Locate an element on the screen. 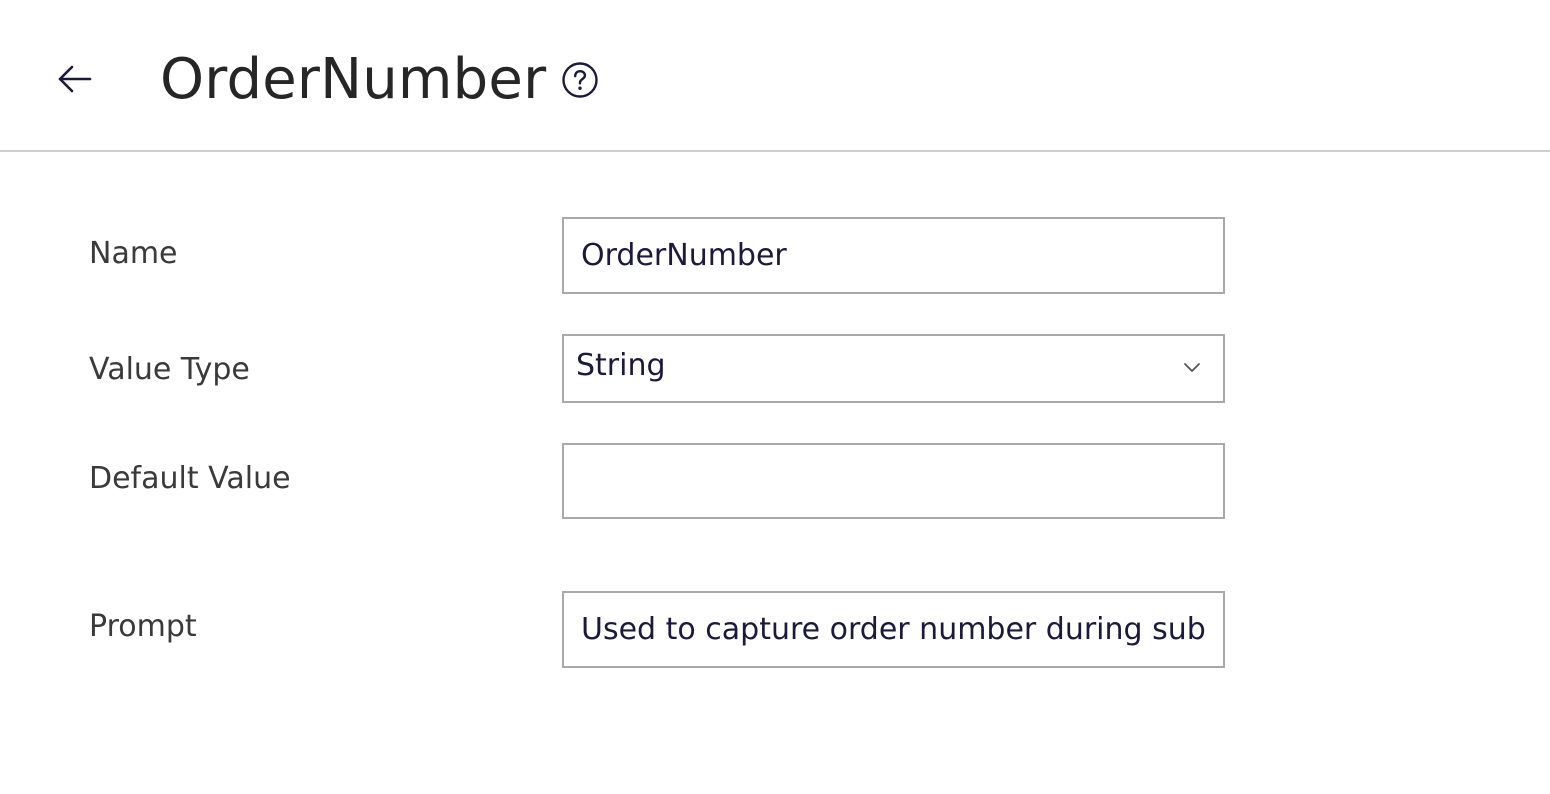  value-type-selected: String is located at coordinates (621, 365).